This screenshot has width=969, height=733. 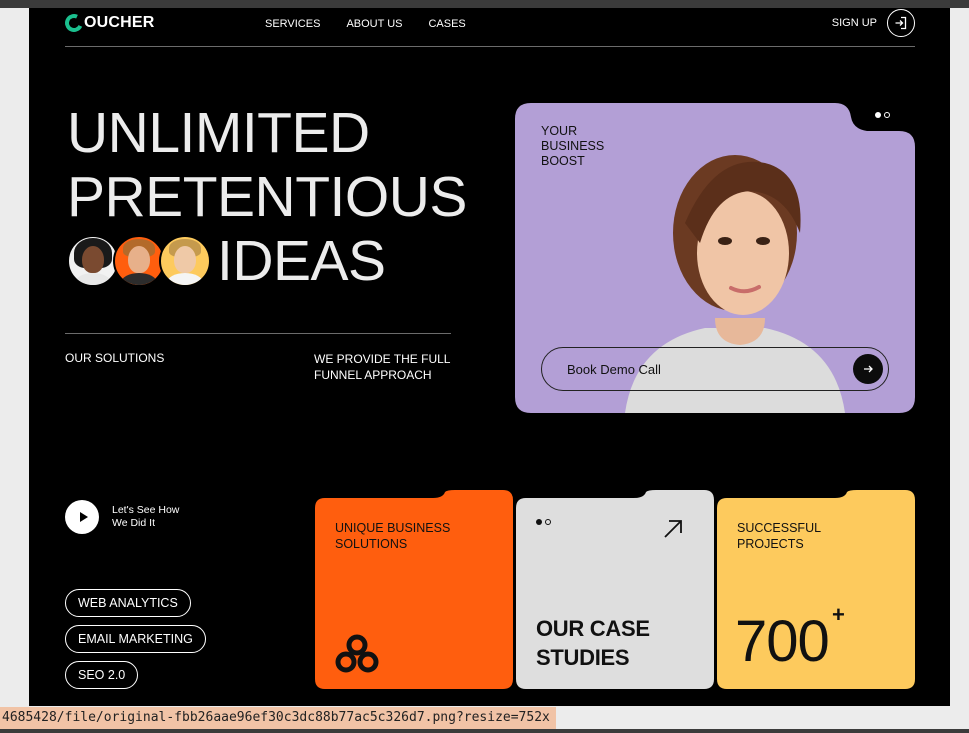 What do you see at coordinates (382, 367) in the screenshot?
I see `funnel-description: WE PROVIDE THE FULL FUNNEL APPROACH` at bounding box center [382, 367].